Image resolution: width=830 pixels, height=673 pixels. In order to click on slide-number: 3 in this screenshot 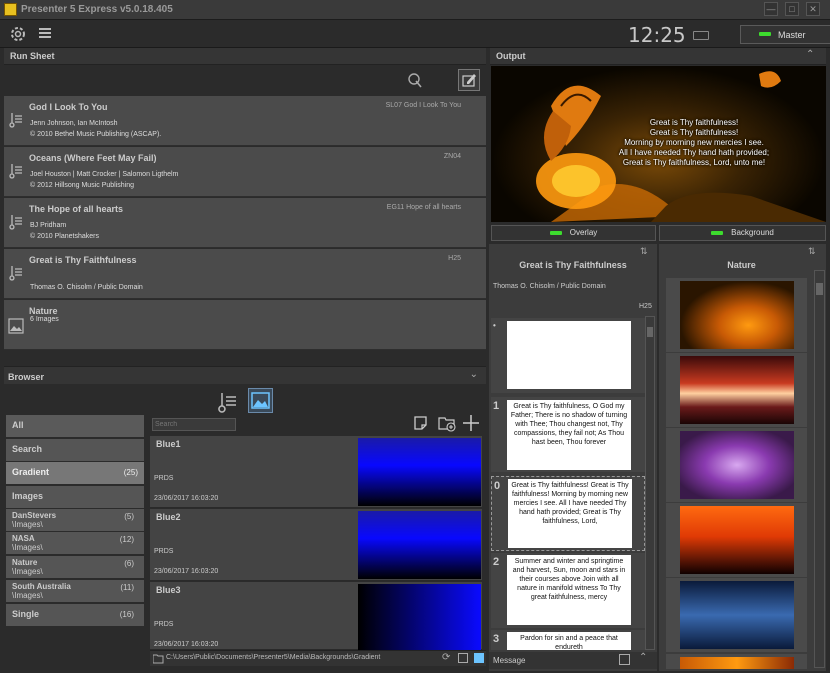, I will do `click(496, 639)`.